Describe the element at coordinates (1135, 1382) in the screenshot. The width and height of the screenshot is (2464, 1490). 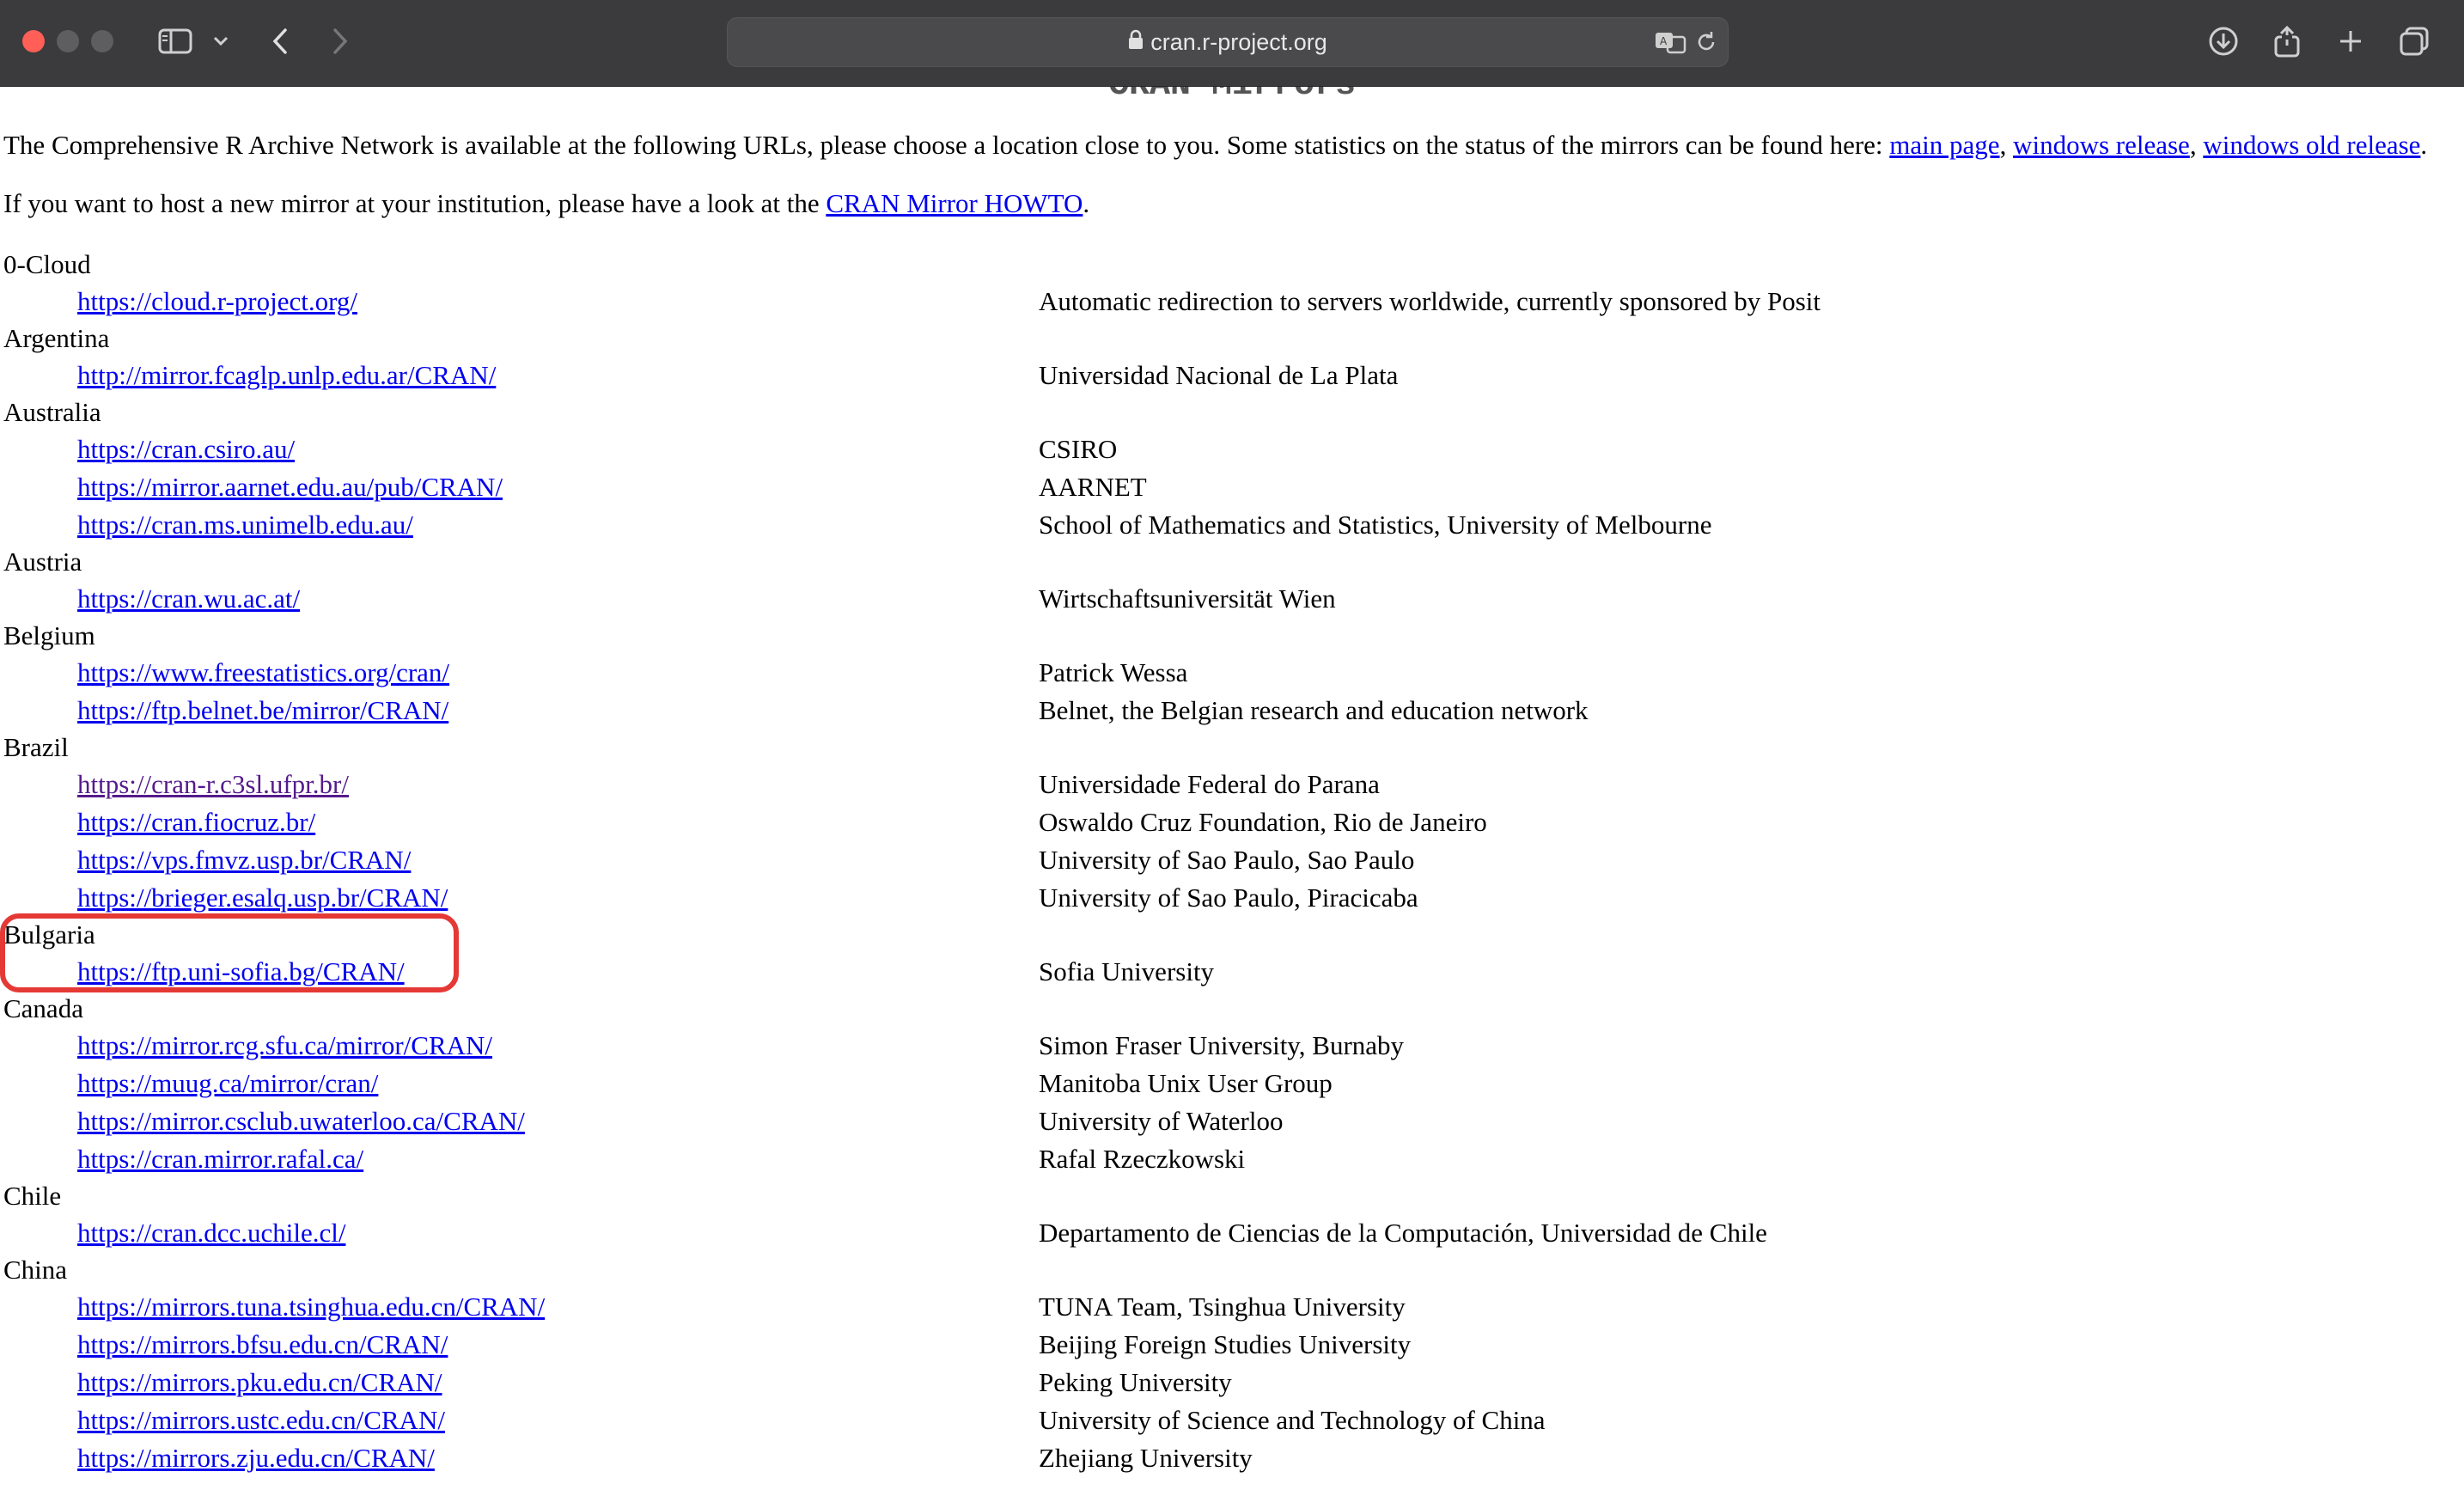
I see `mirror-host-name: Peking University` at that location.